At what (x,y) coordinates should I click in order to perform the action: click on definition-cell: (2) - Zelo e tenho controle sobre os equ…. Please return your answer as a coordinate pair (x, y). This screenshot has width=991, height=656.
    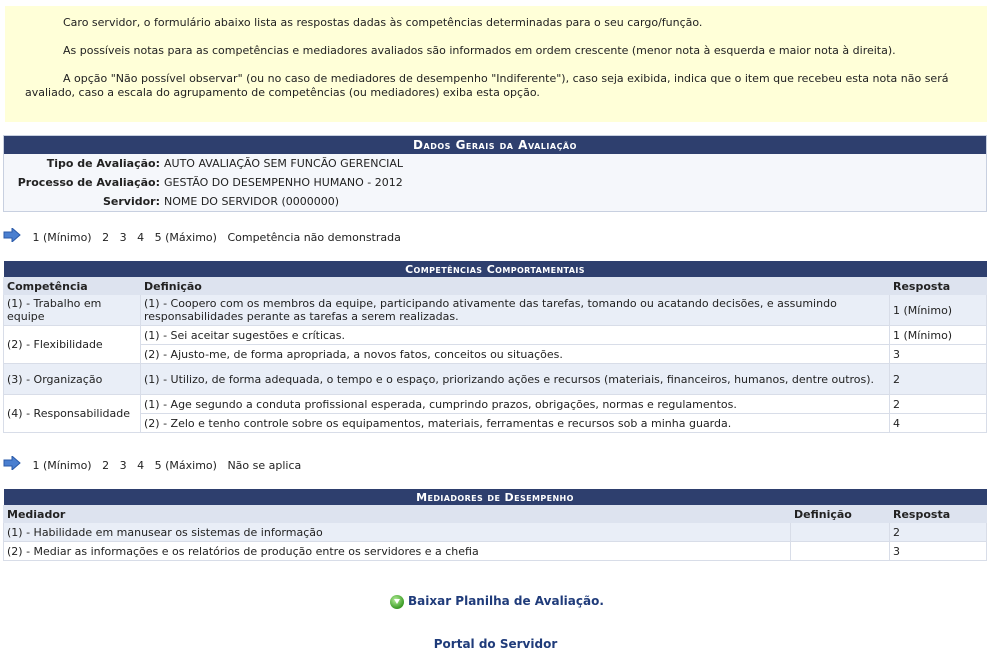
    Looking at the image, I should click on (515, 423).